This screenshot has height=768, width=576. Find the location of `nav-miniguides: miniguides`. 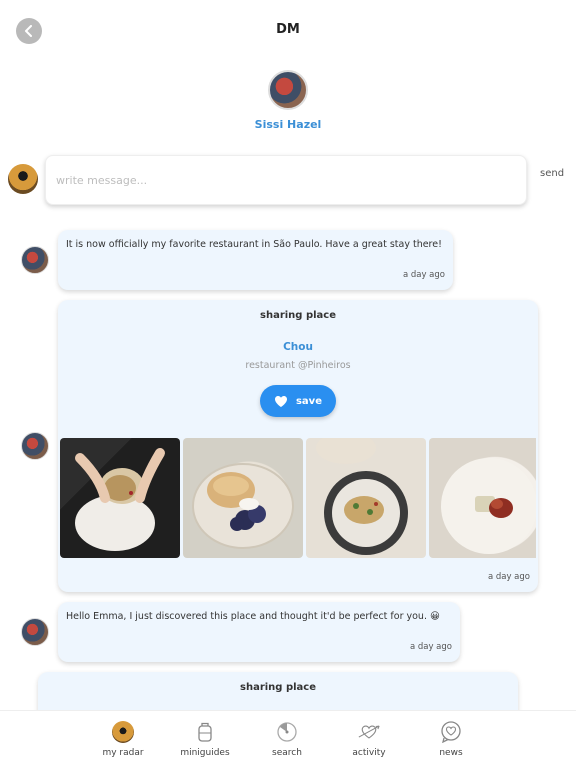

nav-miniguides: miniguides is located at coordinates (205, 739).